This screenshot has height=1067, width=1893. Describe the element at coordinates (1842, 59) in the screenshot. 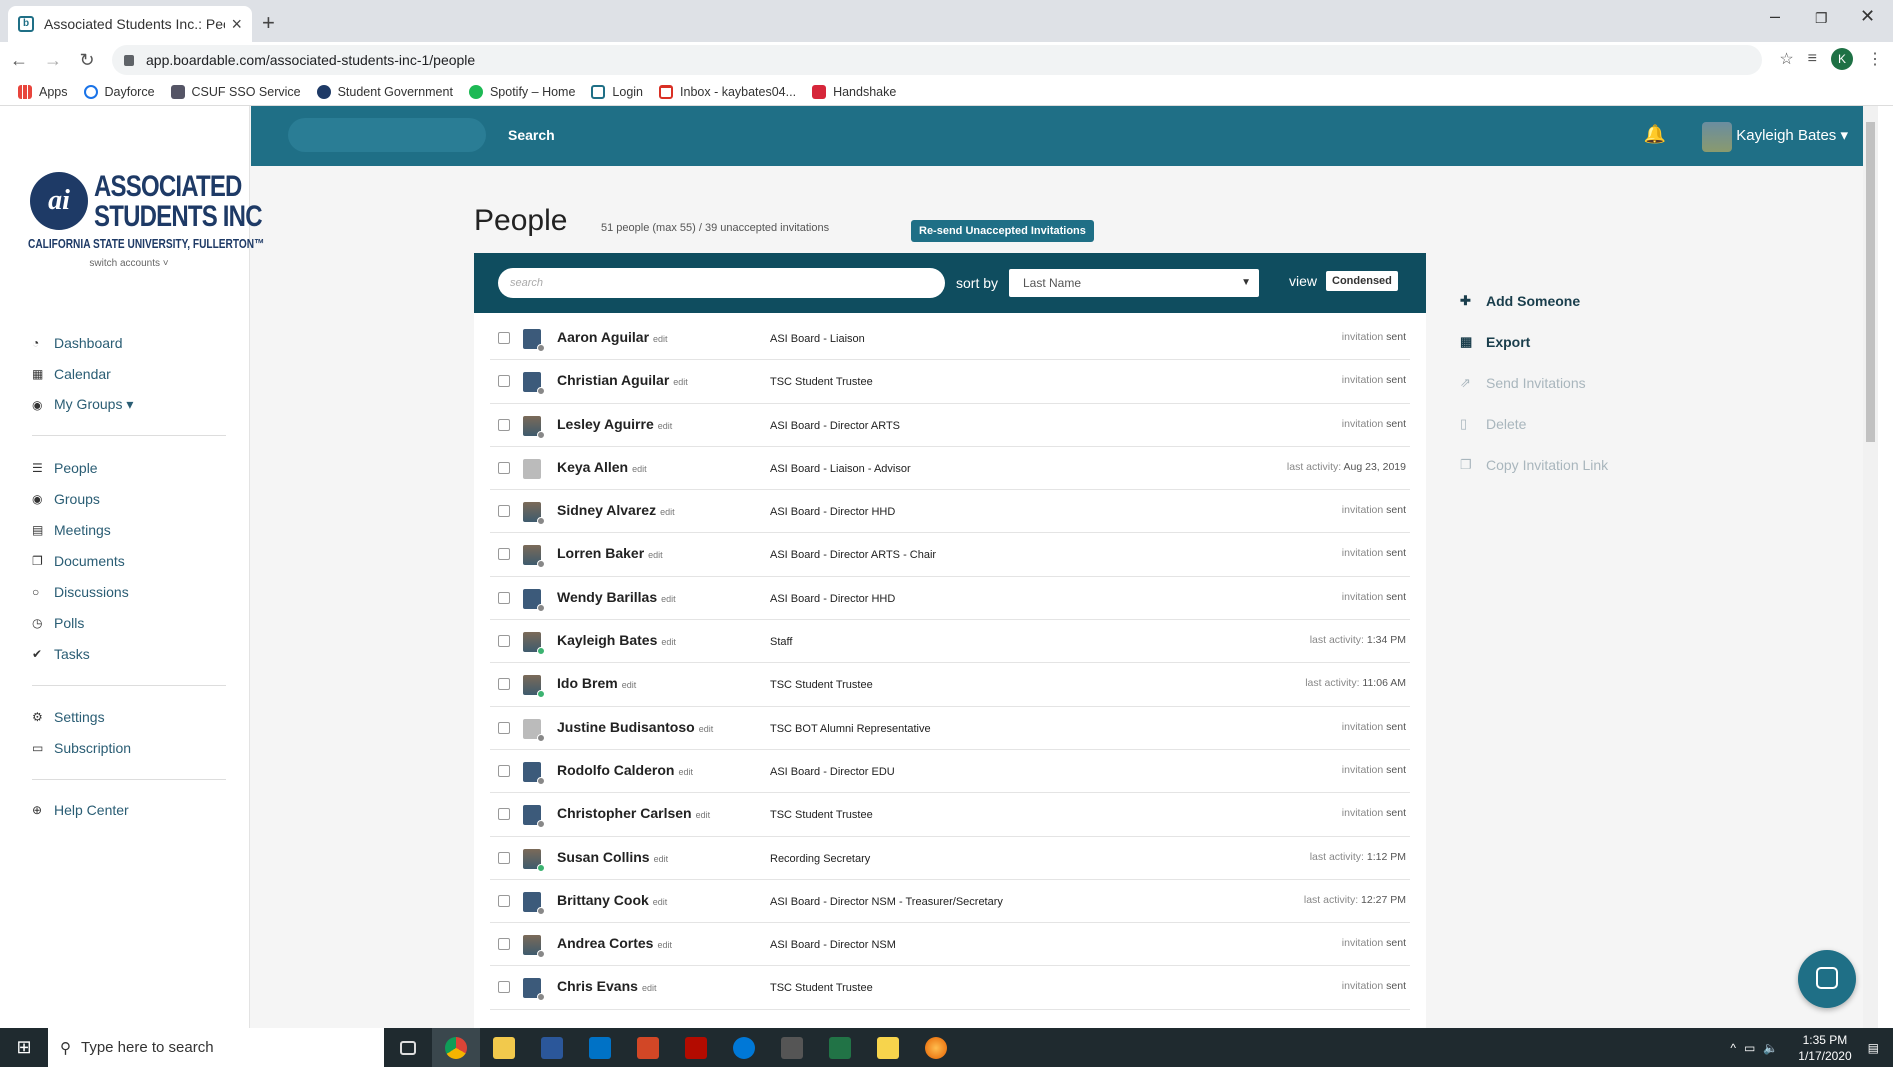

I see `profile-avatar: K` at that location.